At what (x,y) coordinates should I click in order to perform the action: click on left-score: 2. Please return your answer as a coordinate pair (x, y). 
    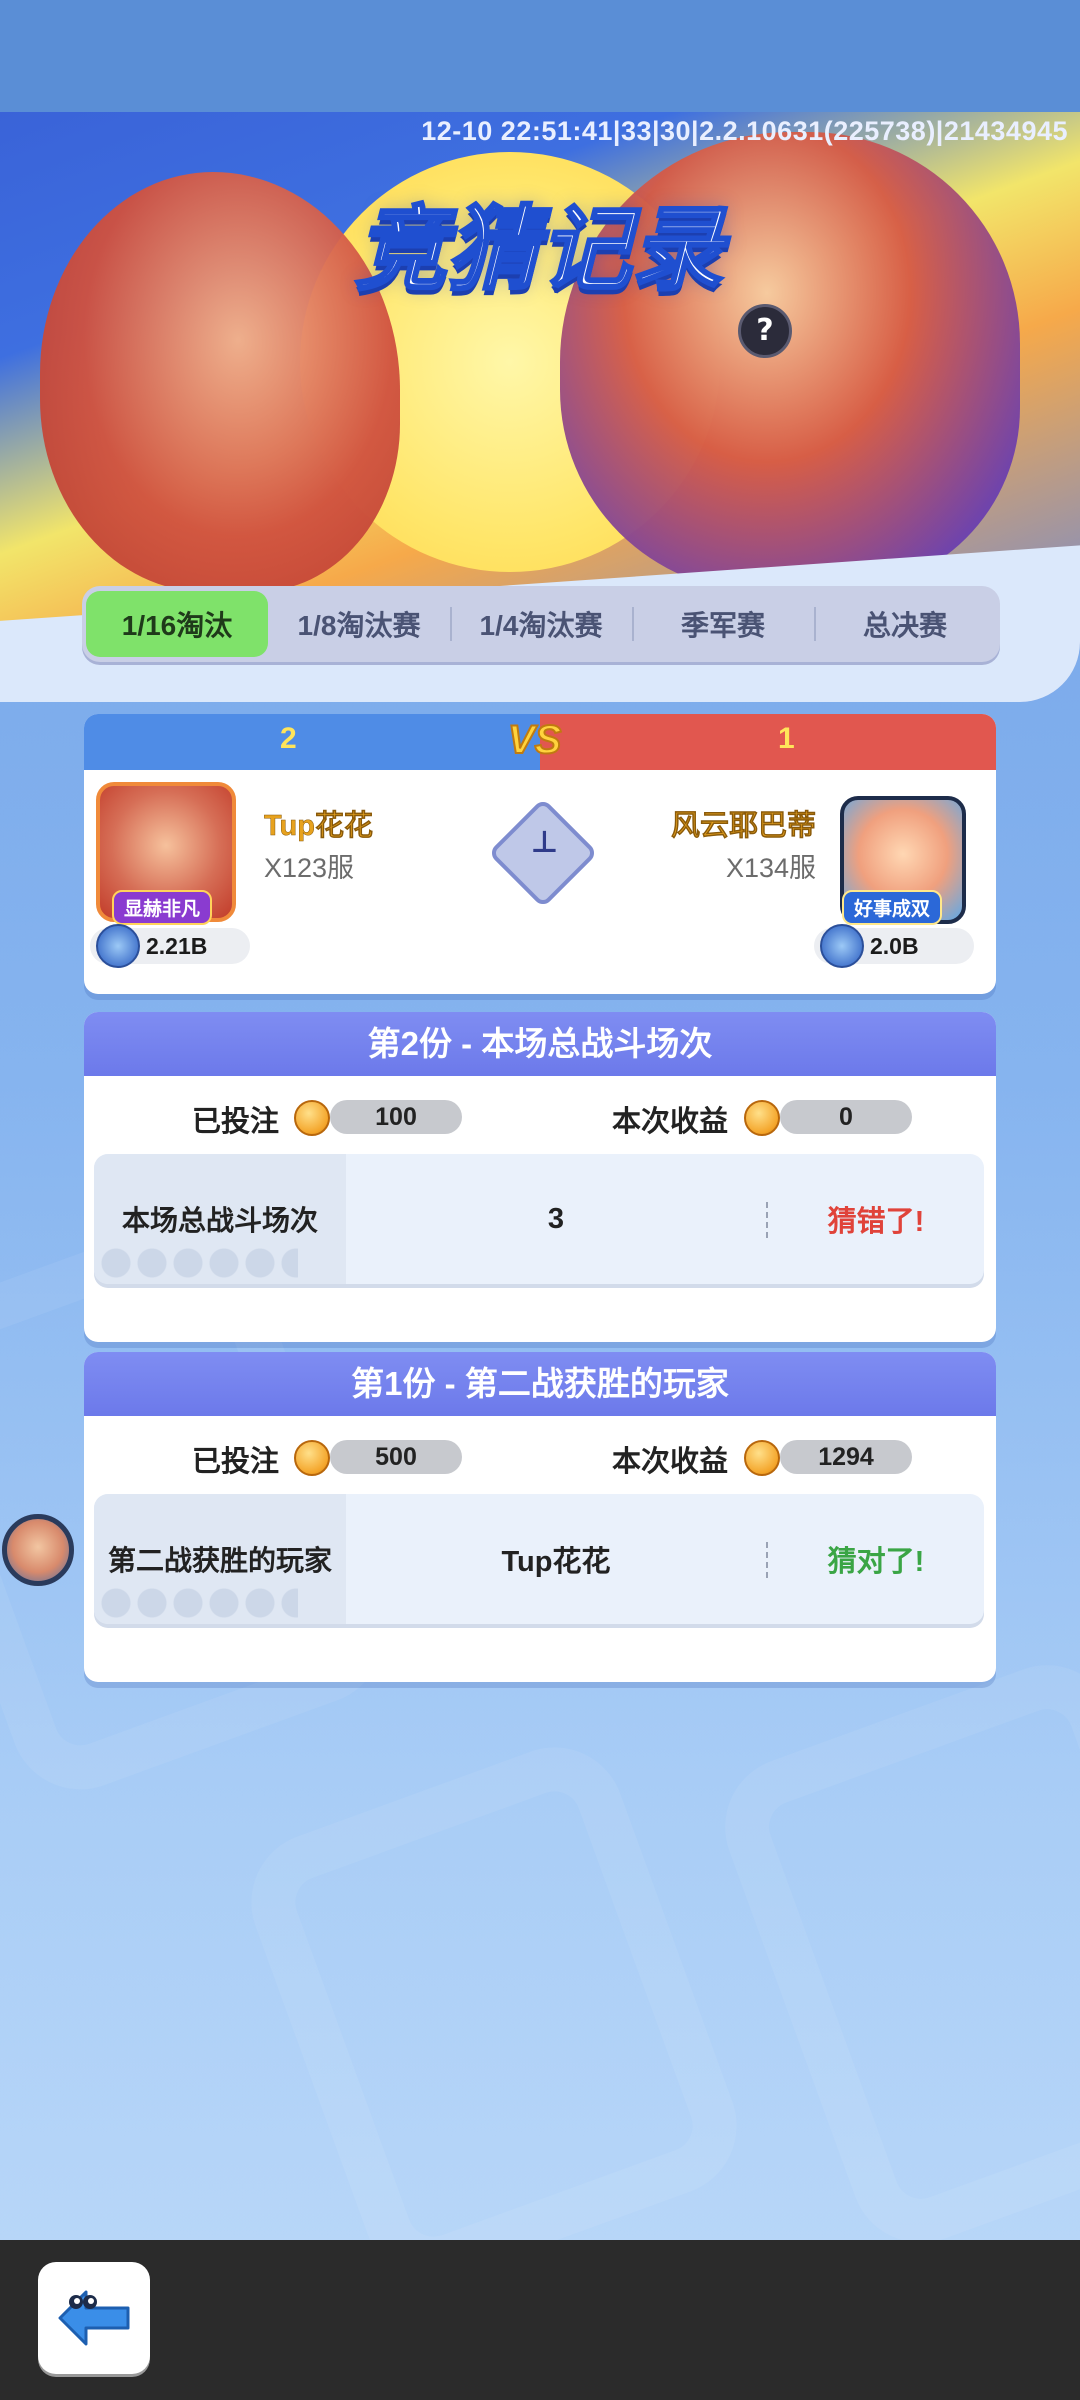
    Looking at the image, I should click on (288, 738).